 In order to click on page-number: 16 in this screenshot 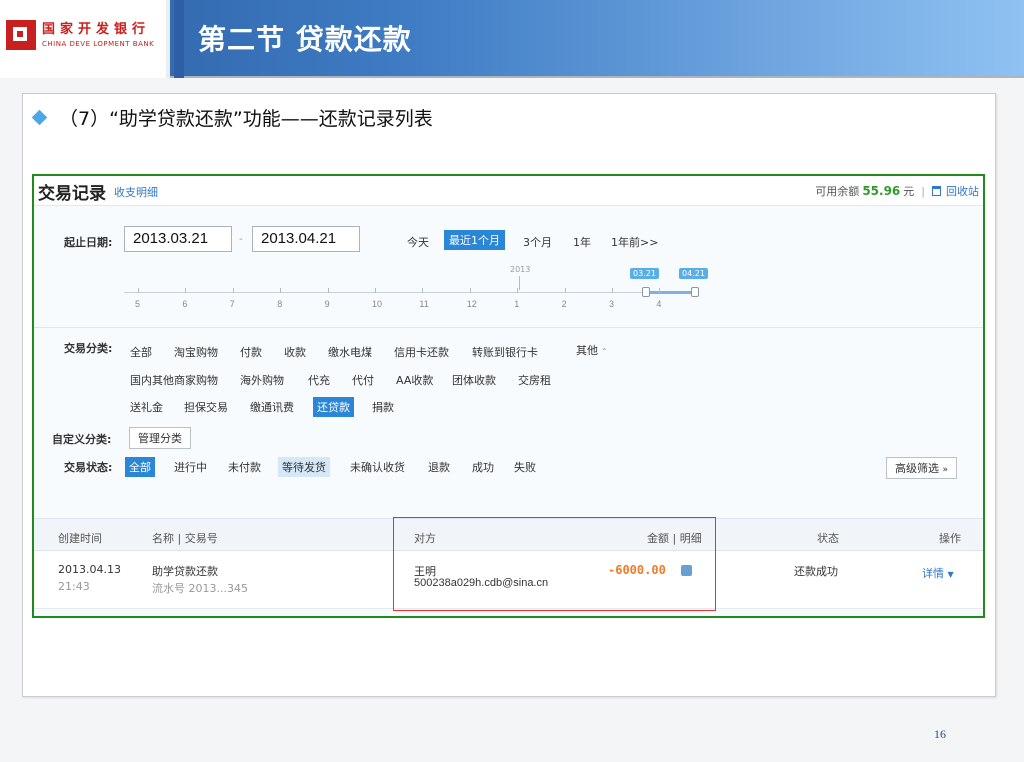, I will do `click(940, 734)`.